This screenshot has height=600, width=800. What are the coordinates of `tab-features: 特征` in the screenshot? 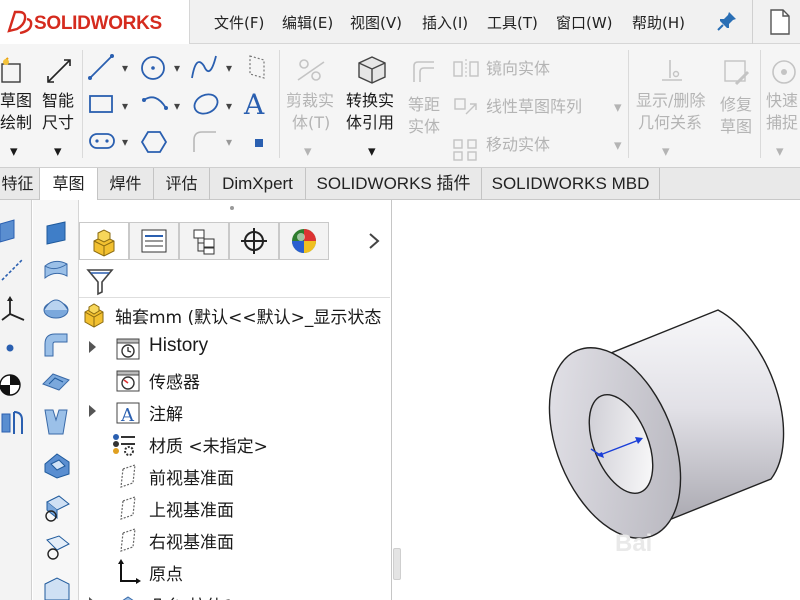 It's located at (20, 184).